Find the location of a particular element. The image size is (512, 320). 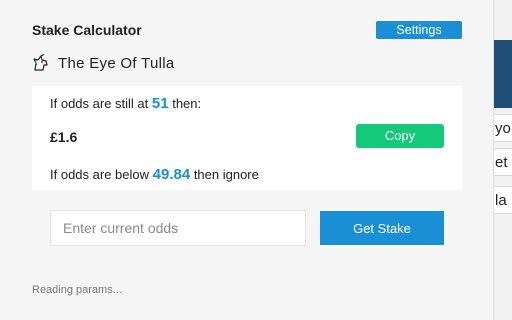

unicorn-icon is located at coordinates (40, 62).